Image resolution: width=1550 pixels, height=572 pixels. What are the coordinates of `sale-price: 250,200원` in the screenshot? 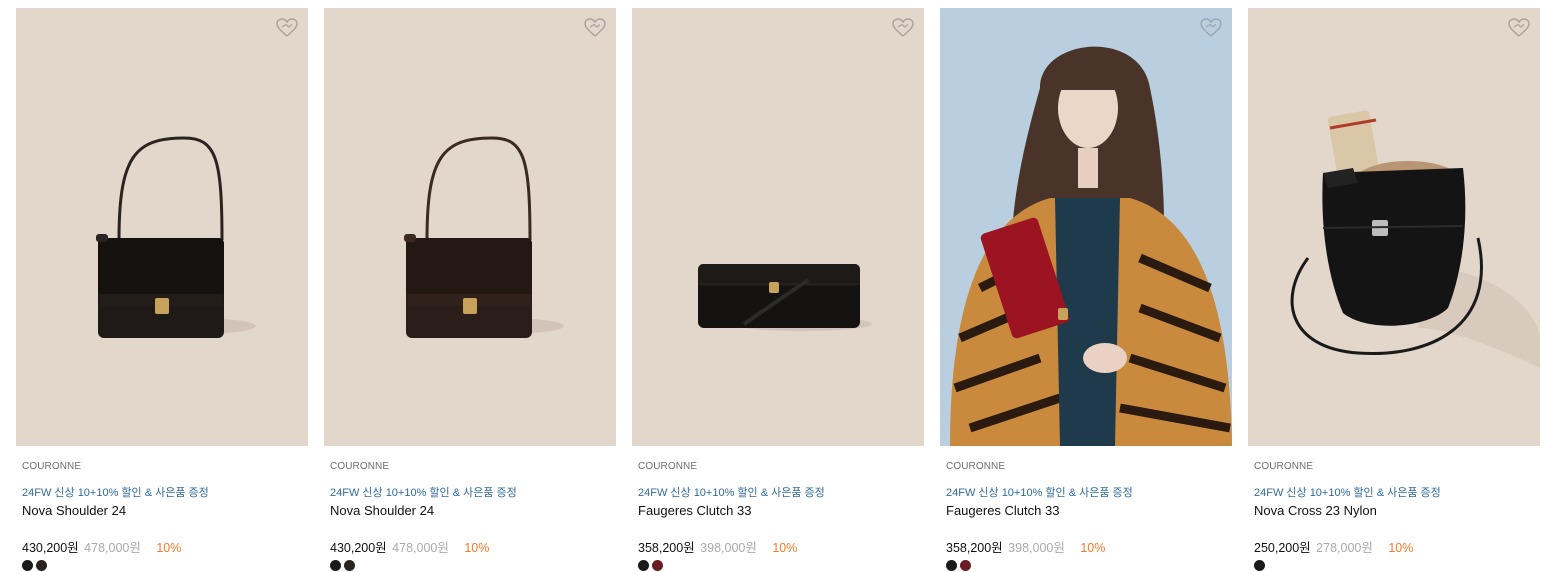 It's located at (1282, 548).